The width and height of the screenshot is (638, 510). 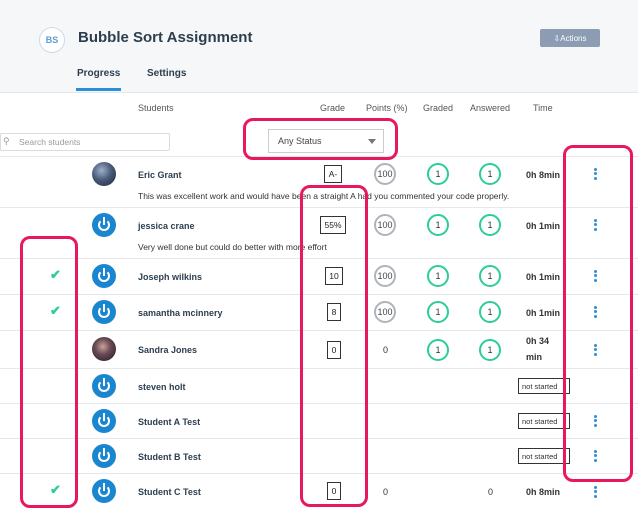 I want to click on time-spent: 0h 34, so click(x=538, y=341).